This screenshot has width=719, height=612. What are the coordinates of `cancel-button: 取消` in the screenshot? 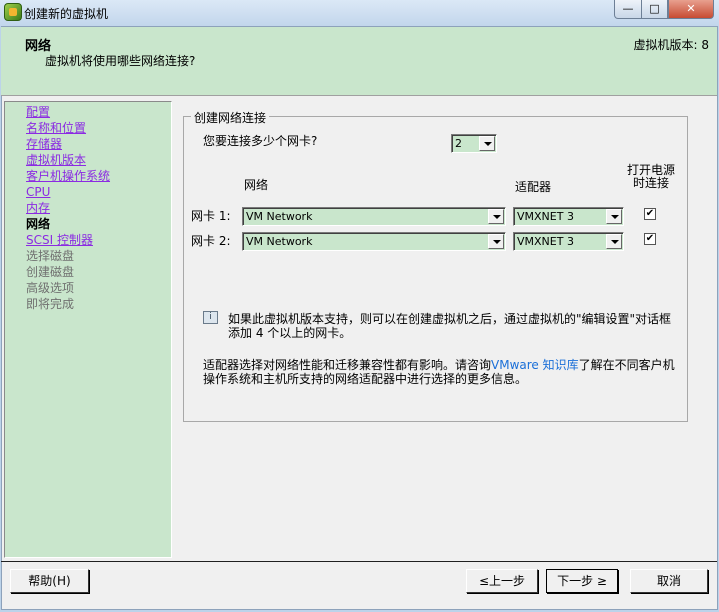 It's located at (669, 581).